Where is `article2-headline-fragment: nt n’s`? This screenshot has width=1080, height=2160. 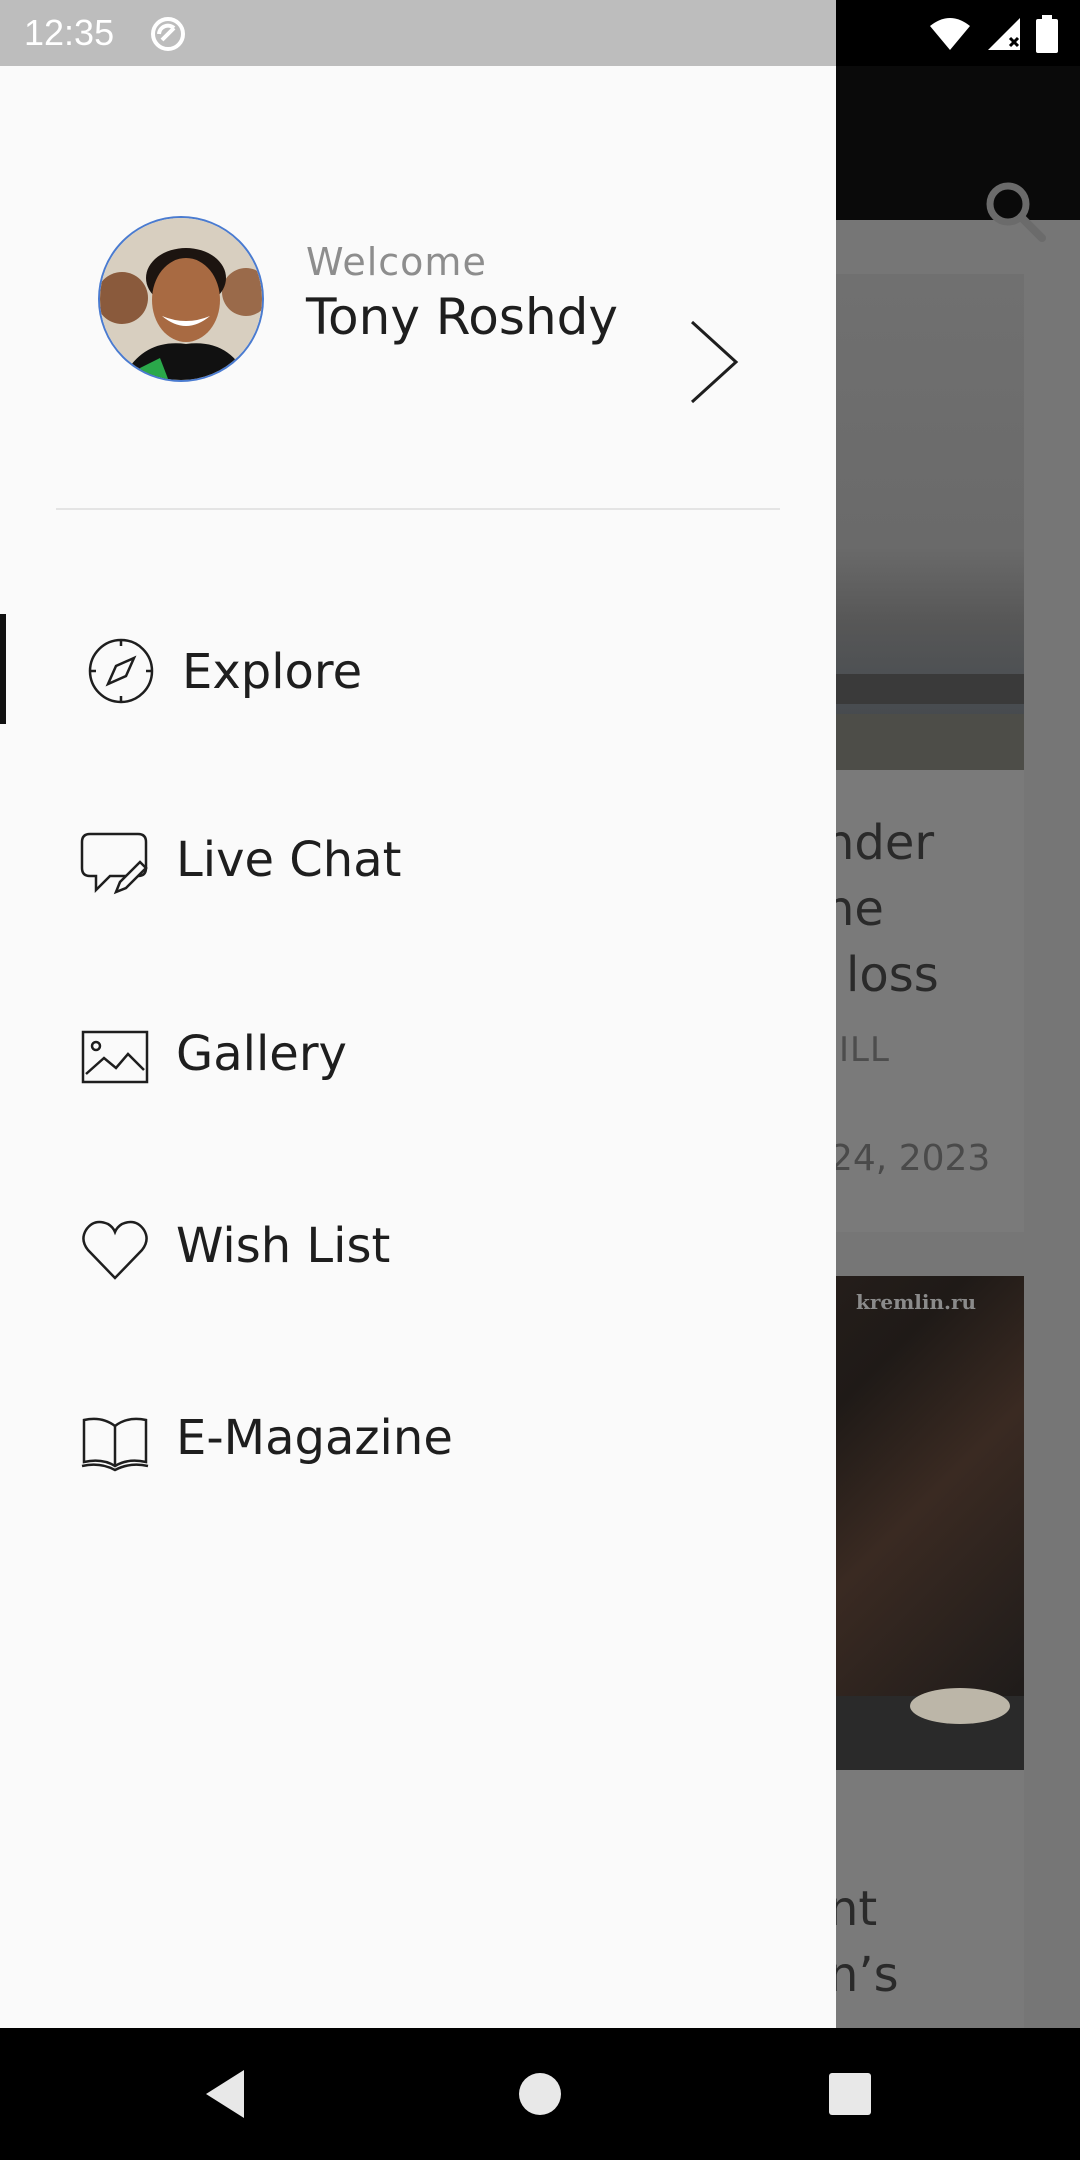 article2-headline-fragment: nt n’s is located at coordinates (958, 1946).